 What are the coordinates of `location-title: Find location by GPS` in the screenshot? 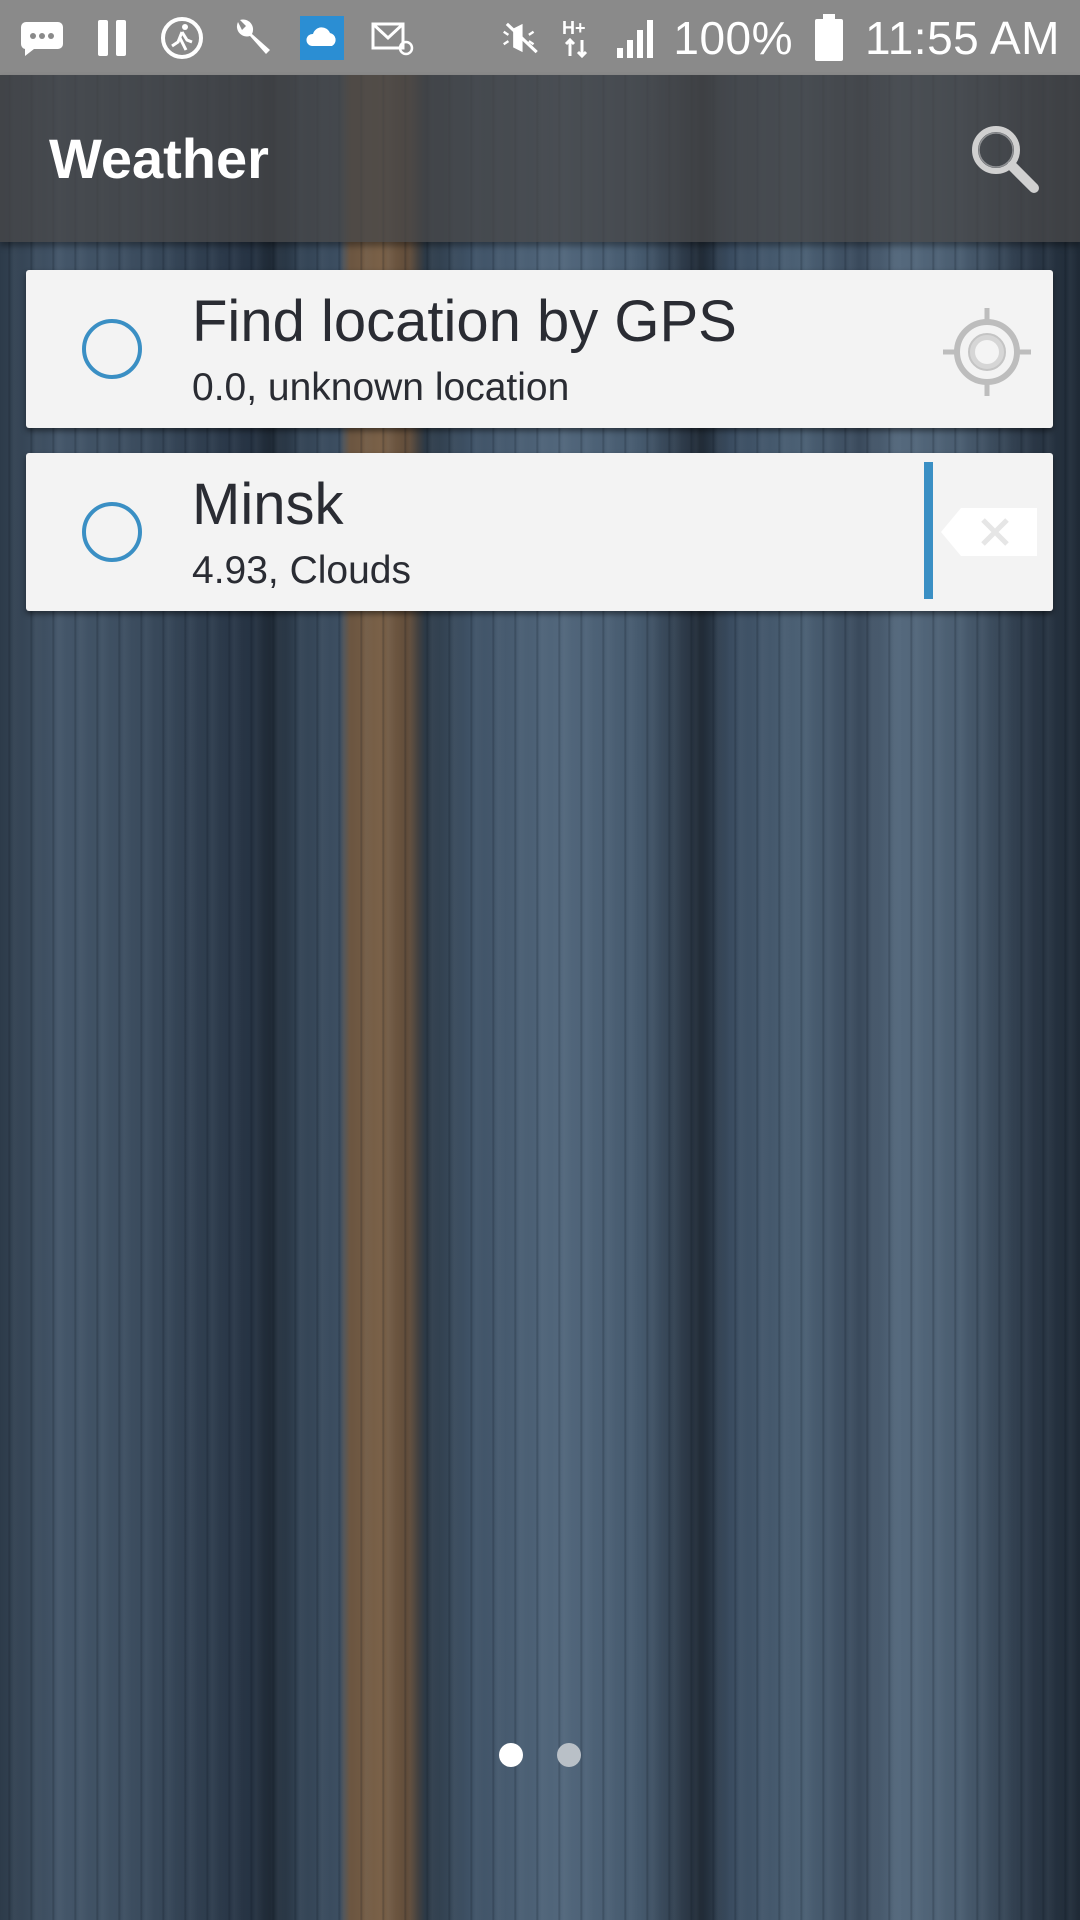 It's located at (464, 321).